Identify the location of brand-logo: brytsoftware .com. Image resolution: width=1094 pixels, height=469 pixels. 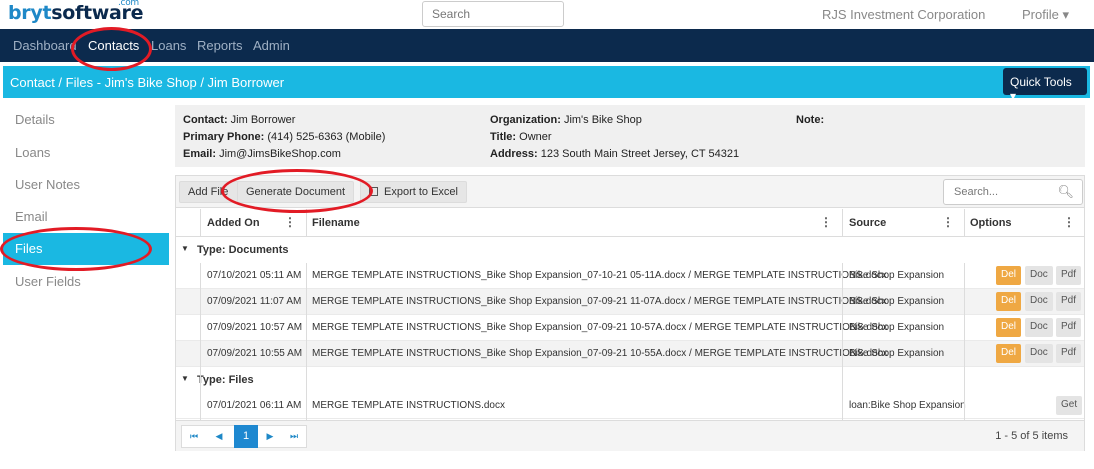
(76, 12).